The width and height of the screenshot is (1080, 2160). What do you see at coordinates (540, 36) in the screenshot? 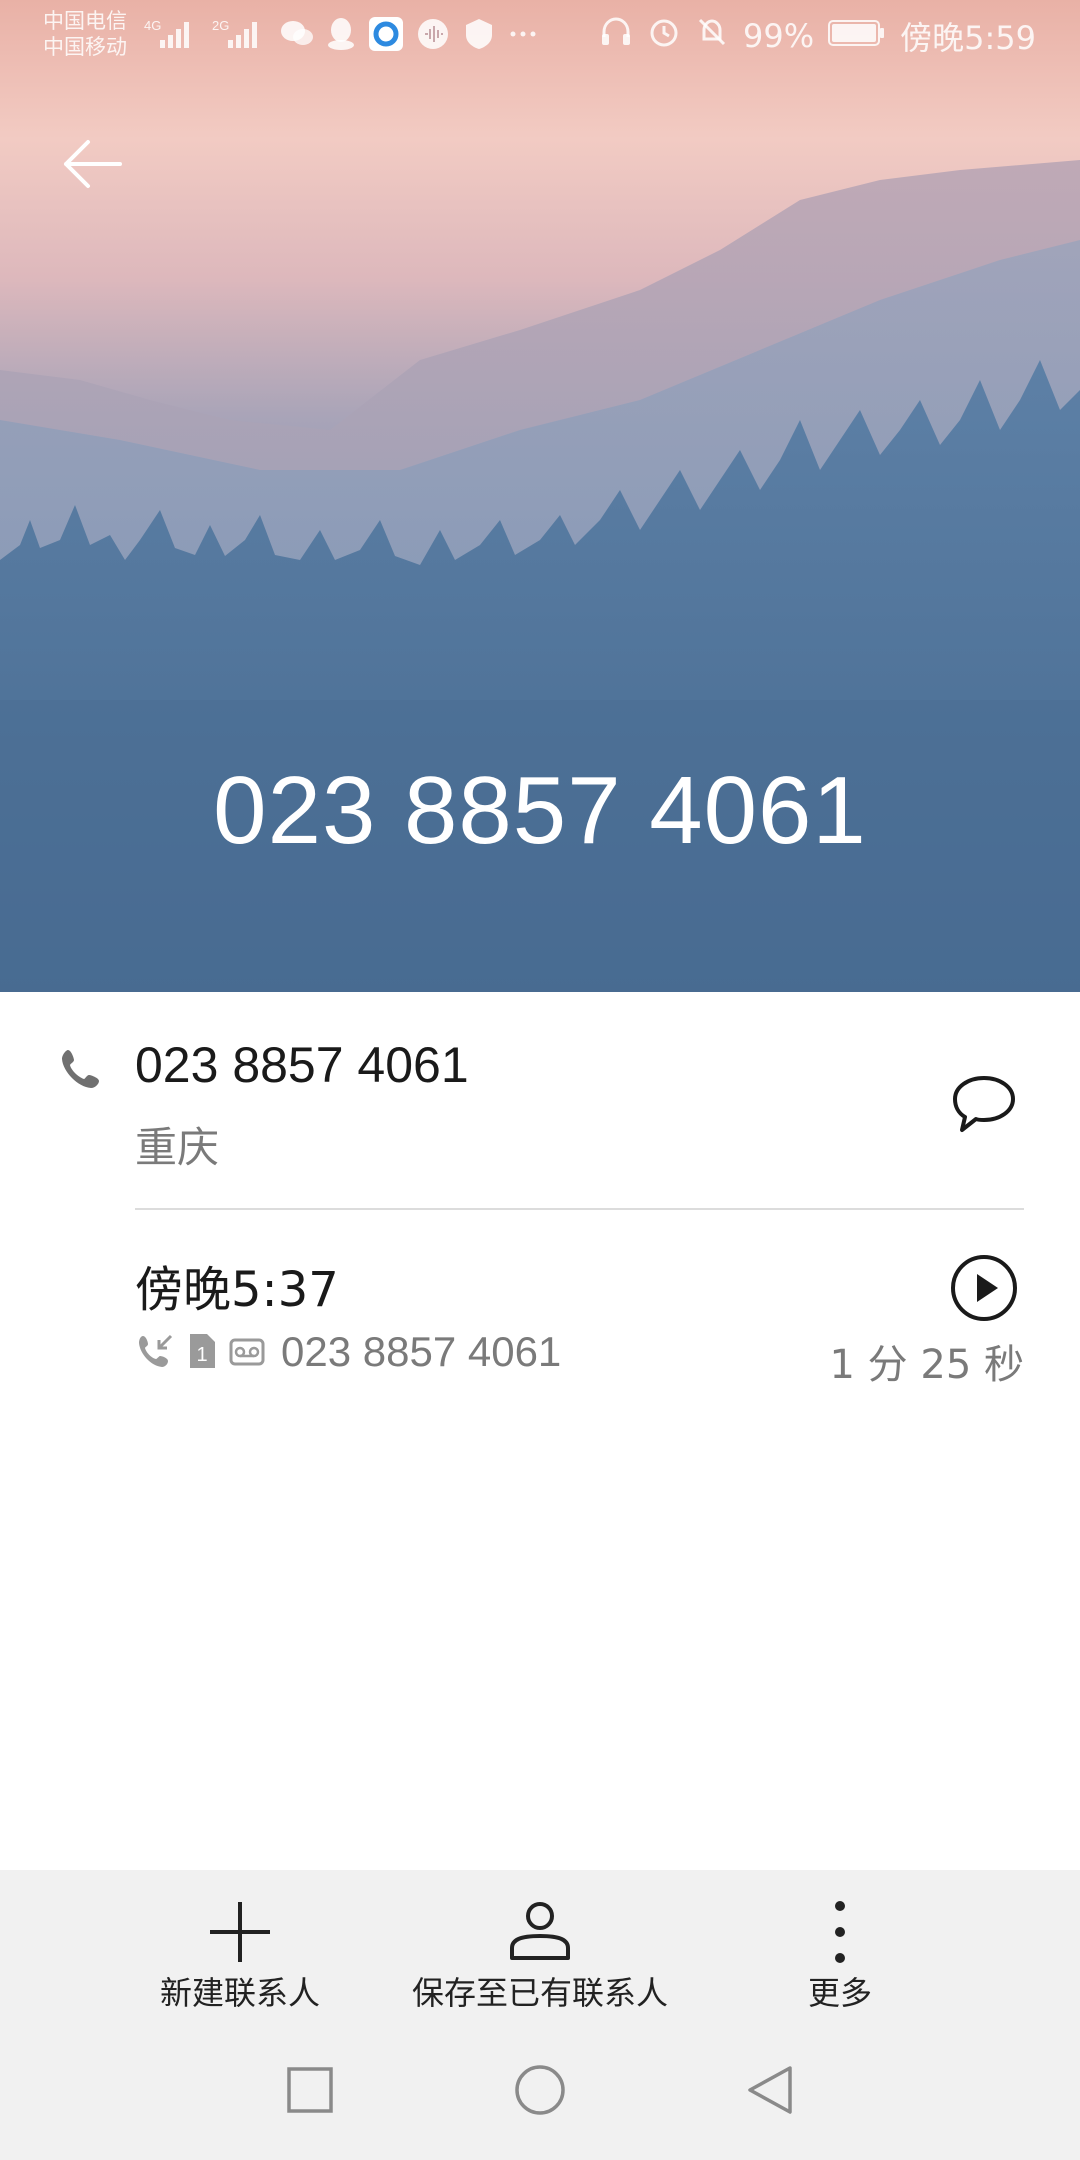
I see `status-bar: 中国电信 中国移动 4G 2G 99% 傍晚5:59` at bounding box center [540, 36].